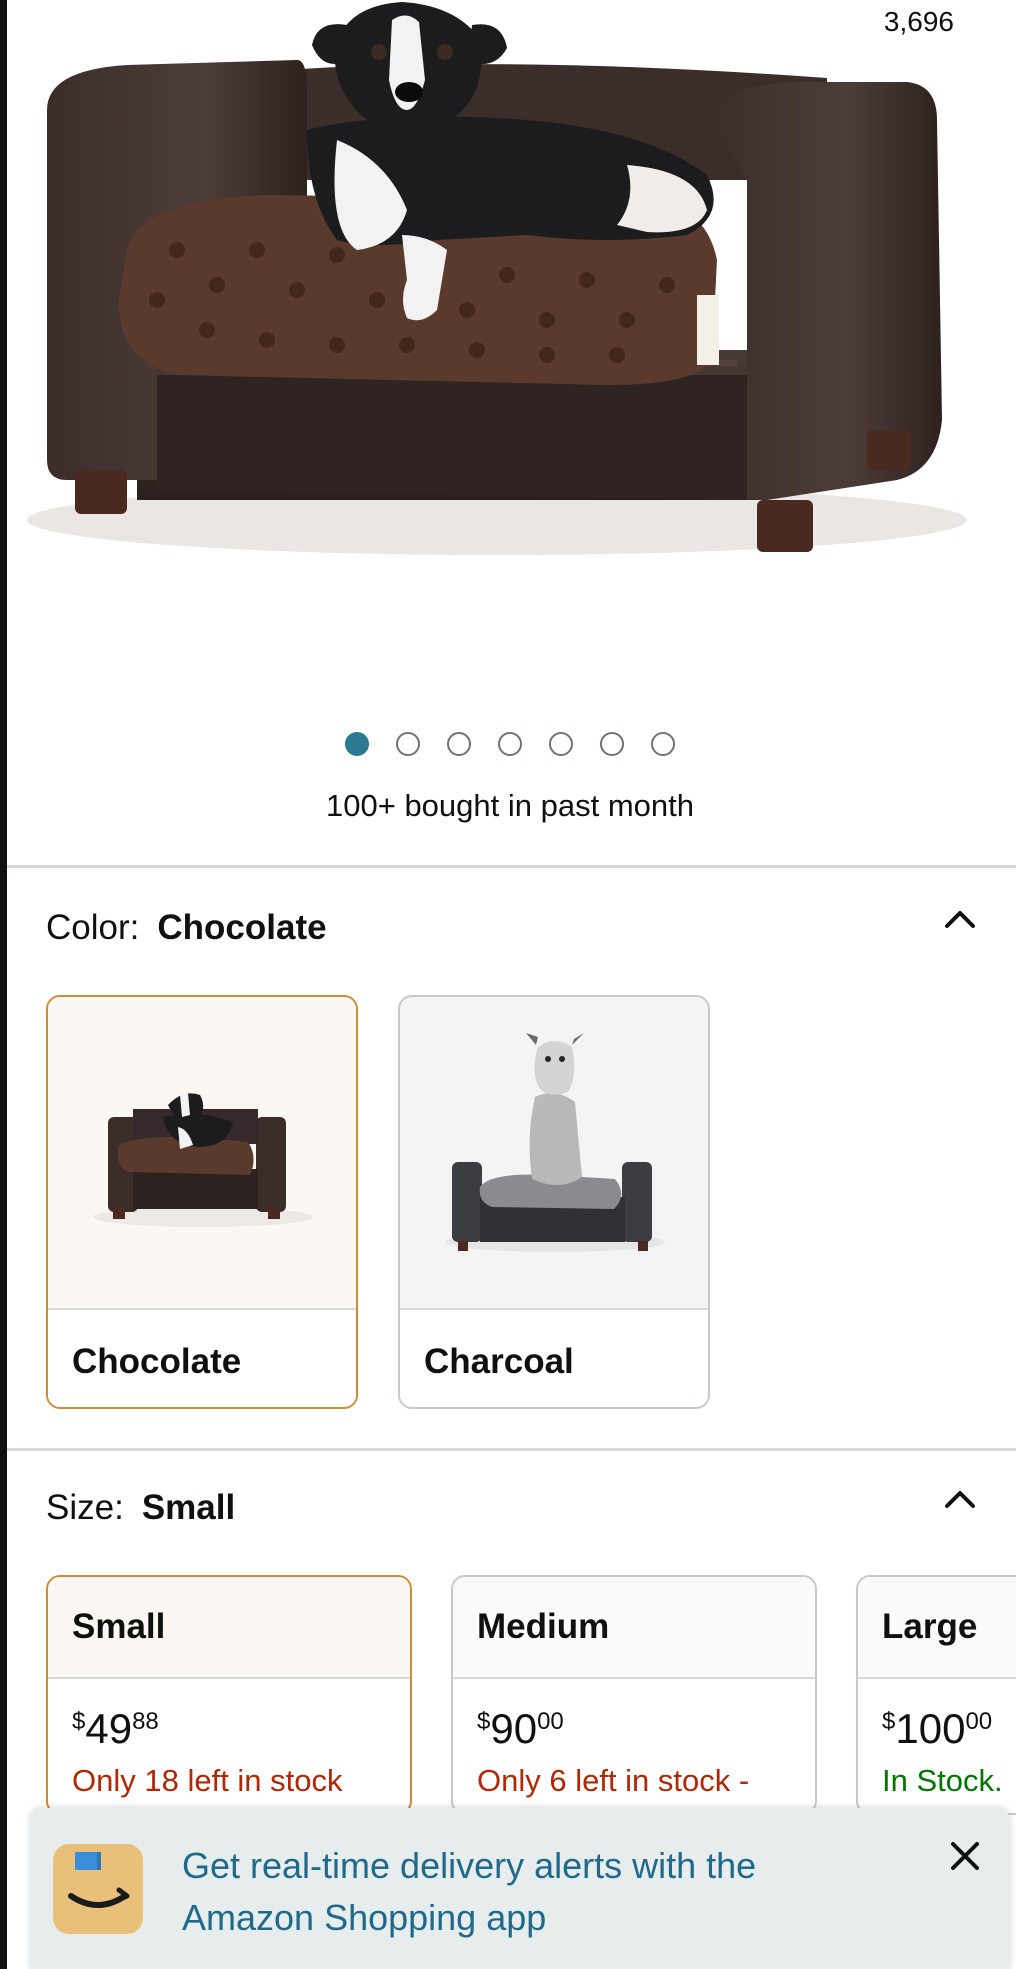 This screenshot has height=1969, width=1016. I want to click on size-option-medium: Medium $9000 Only 6 left in stock -, so click(634, 1695).